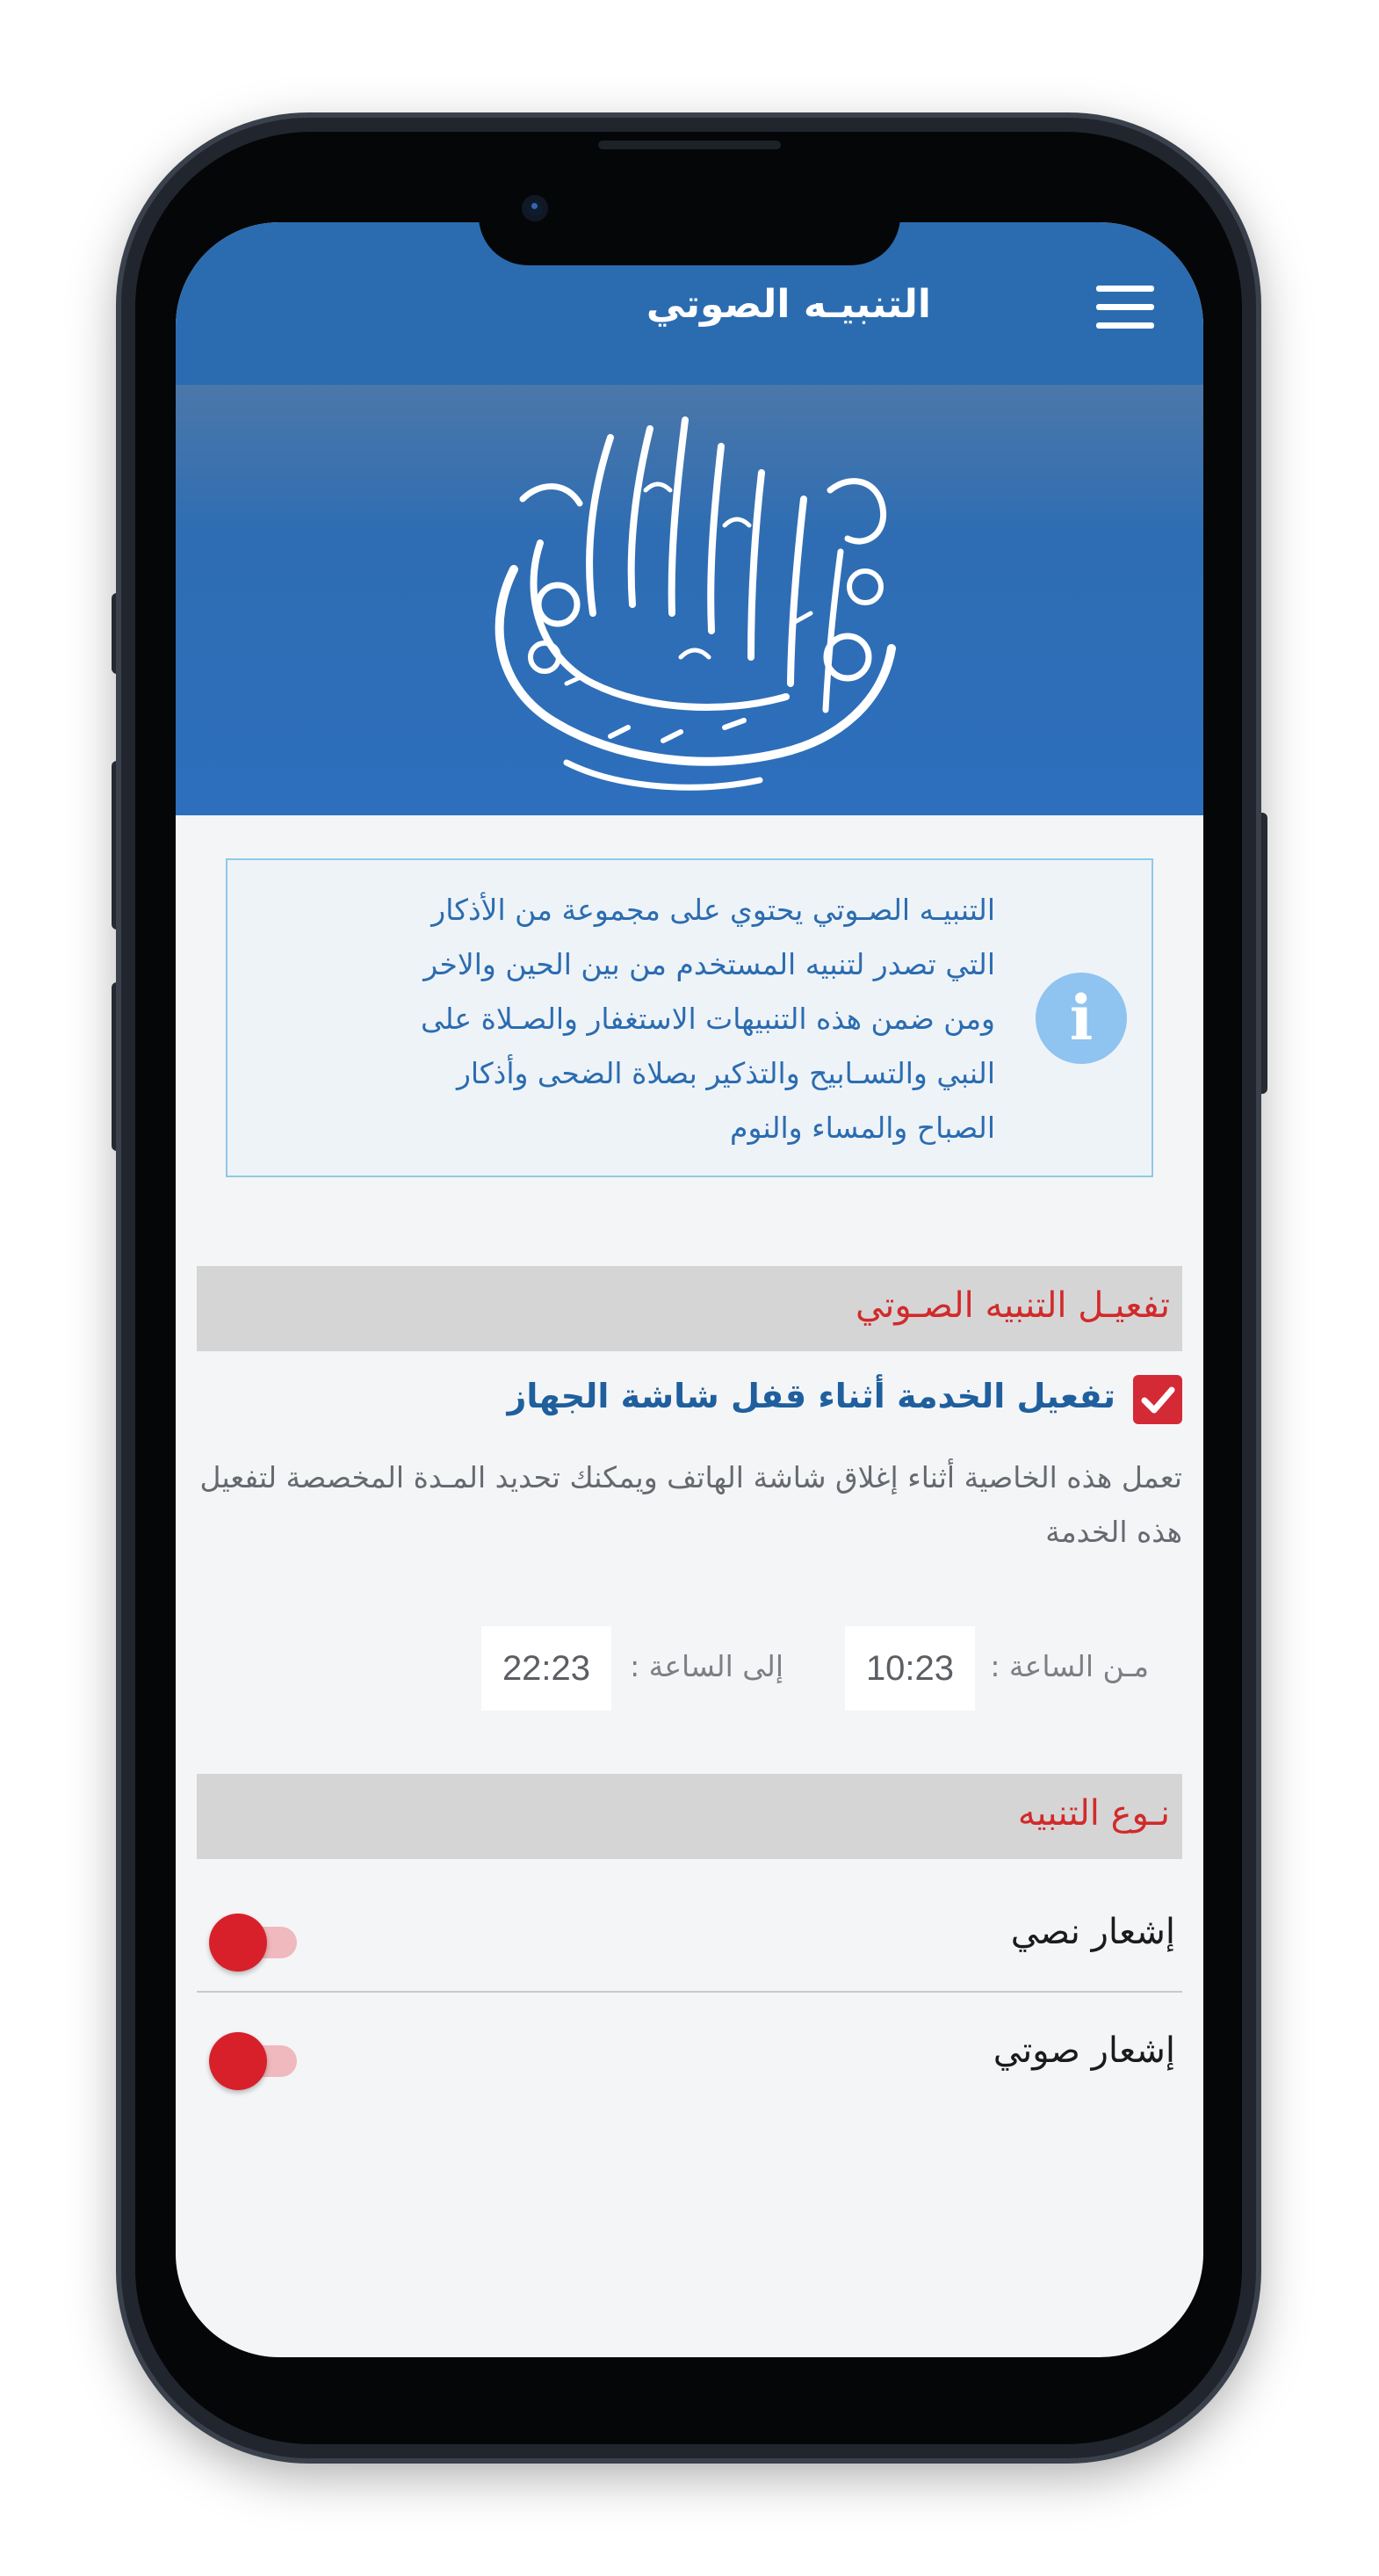  I want to click on hamburger-menu-icon, so click(1125, 307).